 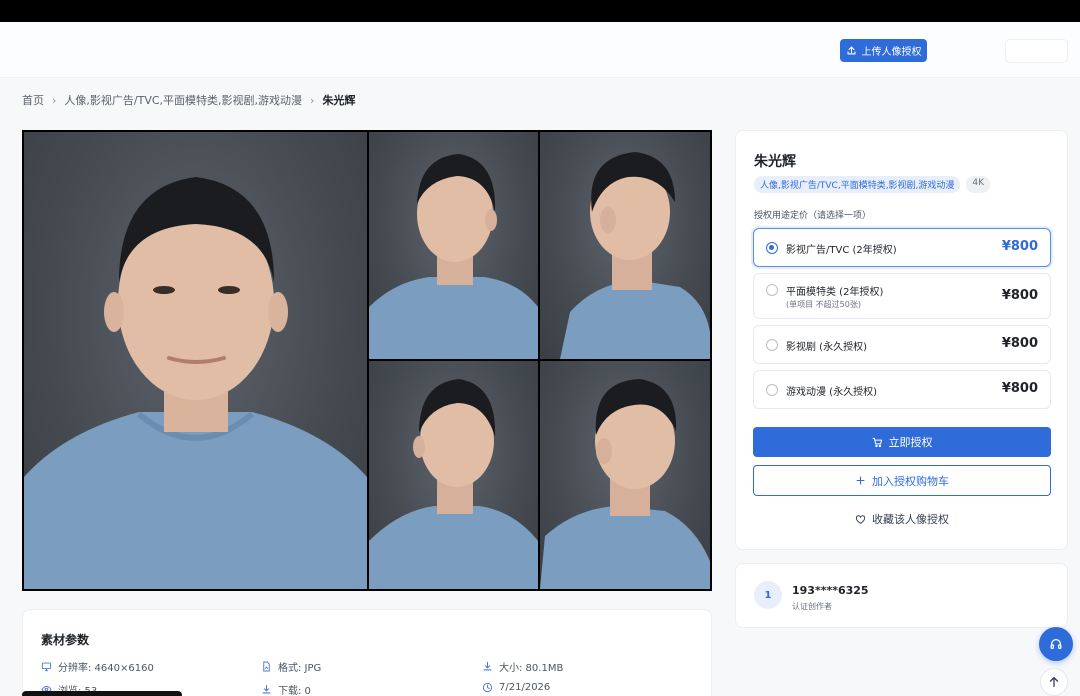 What do you see at coordinates (453, 256) in the screenshot?
I see `portrait-three-quarter-image` at bounding box center [453, 256].